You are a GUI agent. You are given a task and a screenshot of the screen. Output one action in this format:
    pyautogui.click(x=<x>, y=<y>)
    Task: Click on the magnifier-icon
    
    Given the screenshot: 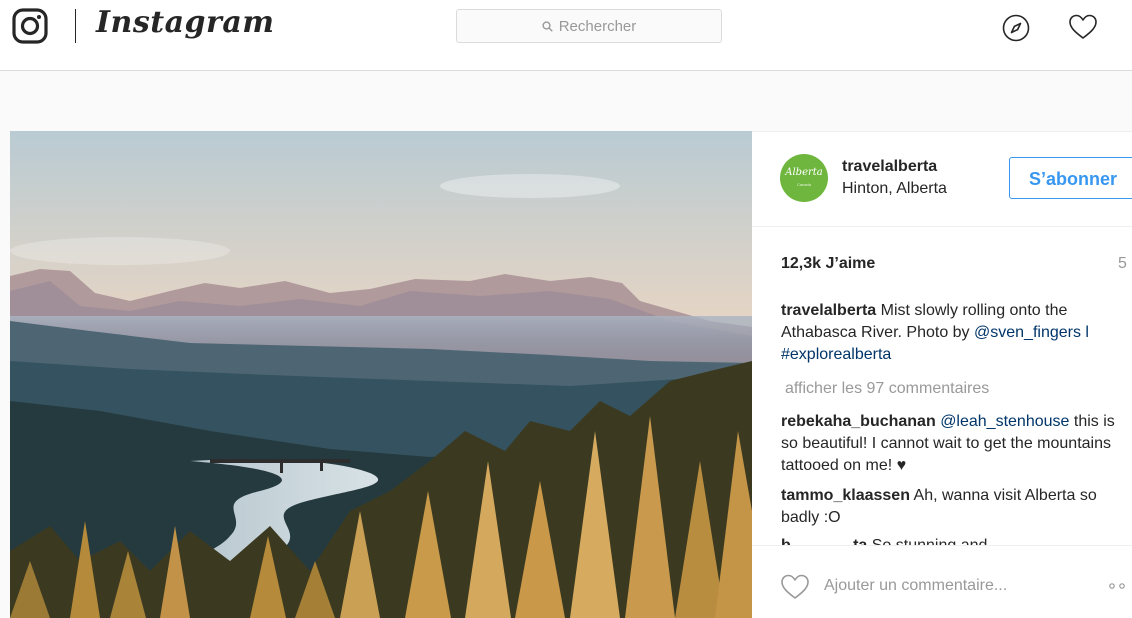 What is the action you would take?
    pyautogui.click(x=547, y=26)
    